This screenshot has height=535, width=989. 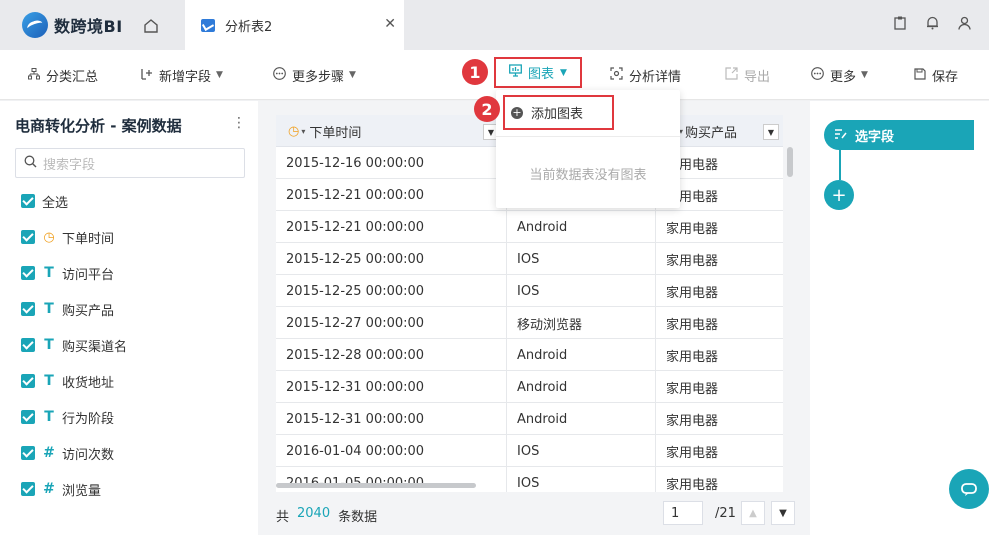 What do you see at coordinates (538, 72) in the screenshot?
I see `chart-button: 图表 ▼` at bounding box center [538, 72].